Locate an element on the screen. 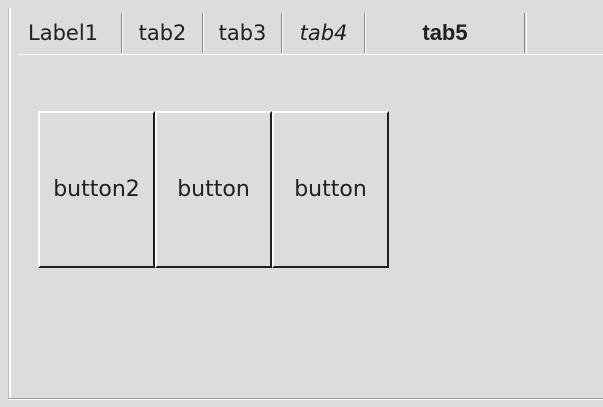 The height and width of the screenshot is (407, 603). tab-label1: Label1 is located at coordinates (71, 33).